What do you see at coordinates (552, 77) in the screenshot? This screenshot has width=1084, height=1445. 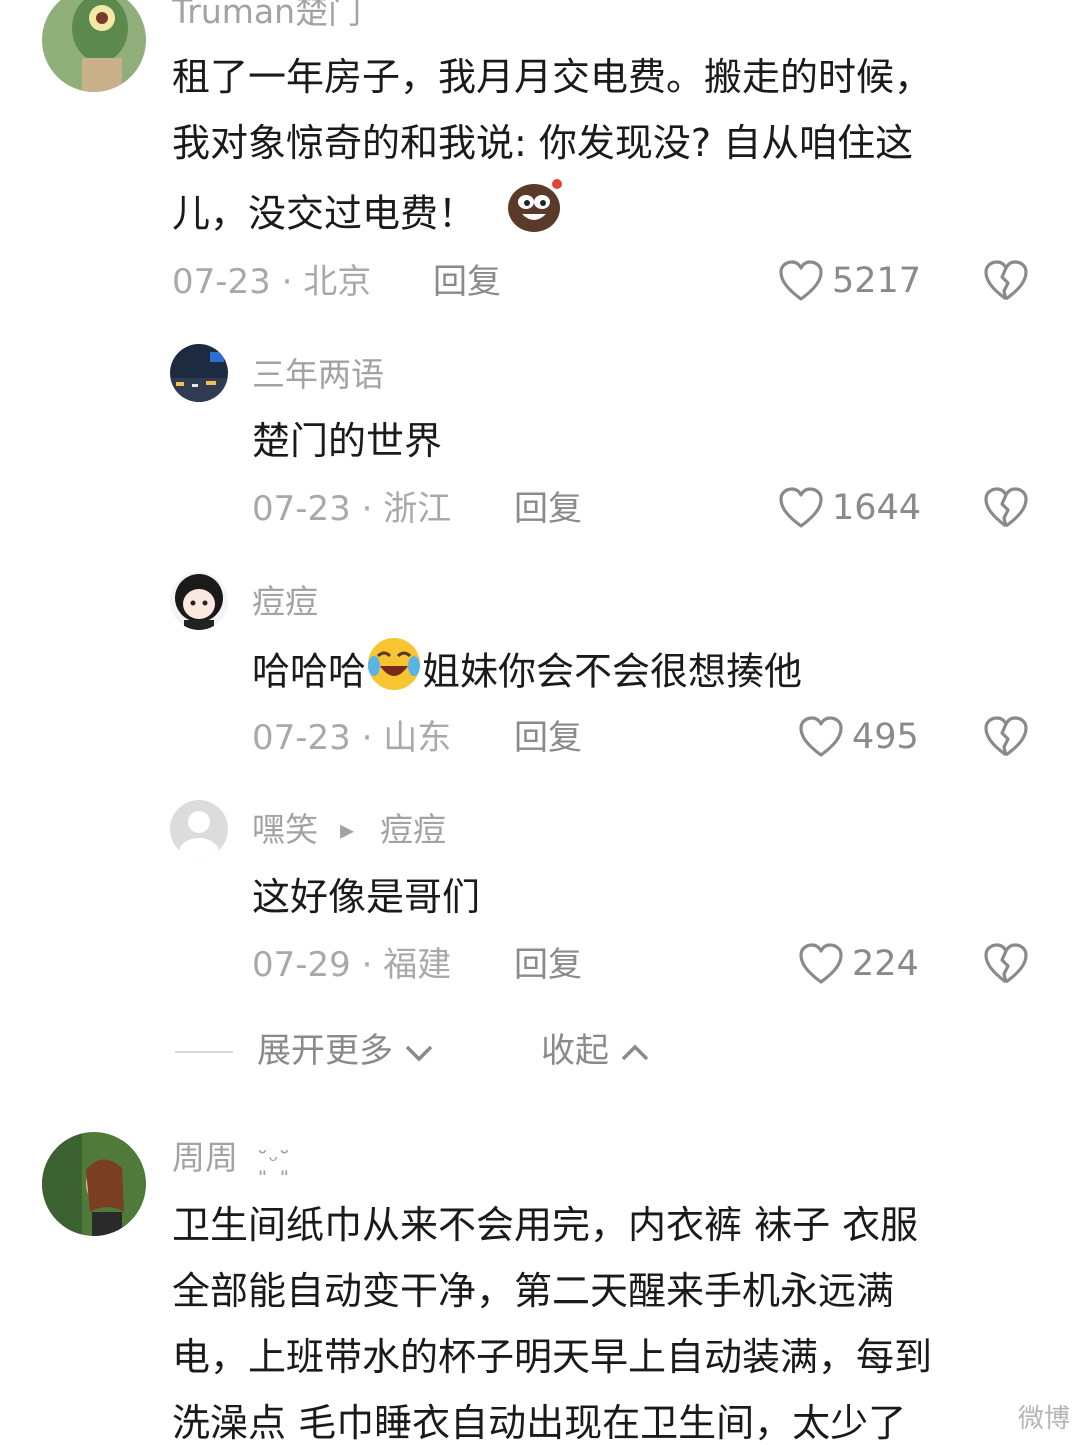 I see `comment-text-line: 租了一年房子，我月月交电费。搬走的时候，` at bounding box center [552, 77].